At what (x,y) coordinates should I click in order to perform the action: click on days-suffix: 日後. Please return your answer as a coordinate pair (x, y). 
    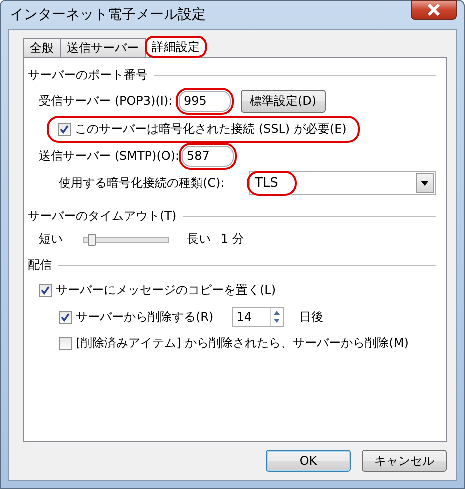
    Looking at the image, I should click on (312, 317).